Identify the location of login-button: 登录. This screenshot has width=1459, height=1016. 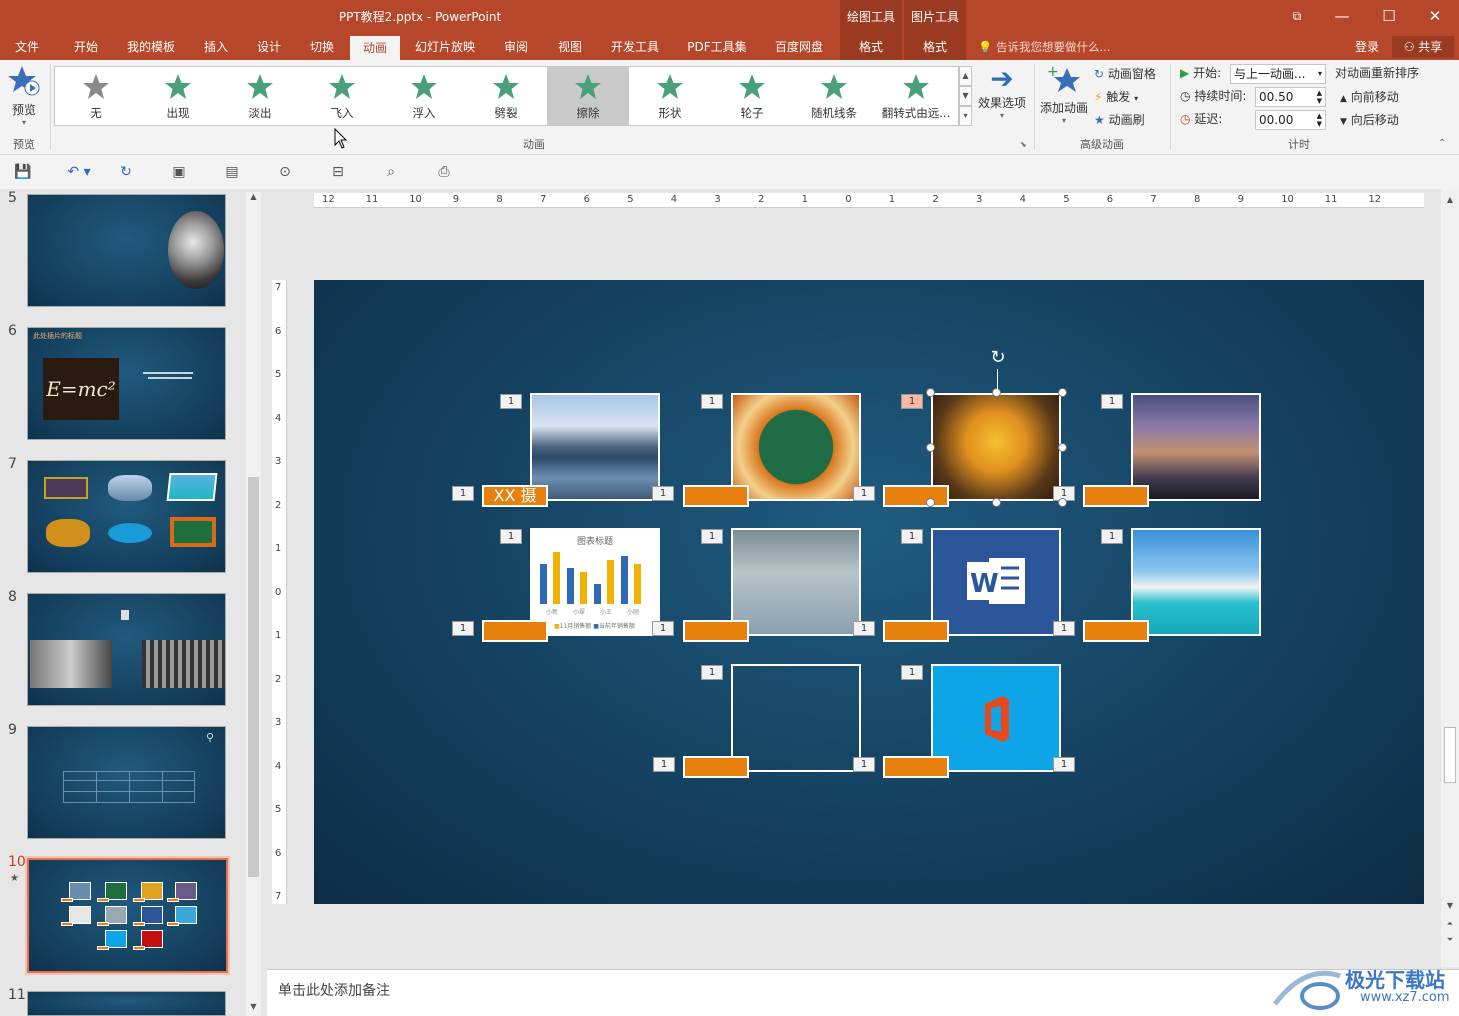
(1367, 47).